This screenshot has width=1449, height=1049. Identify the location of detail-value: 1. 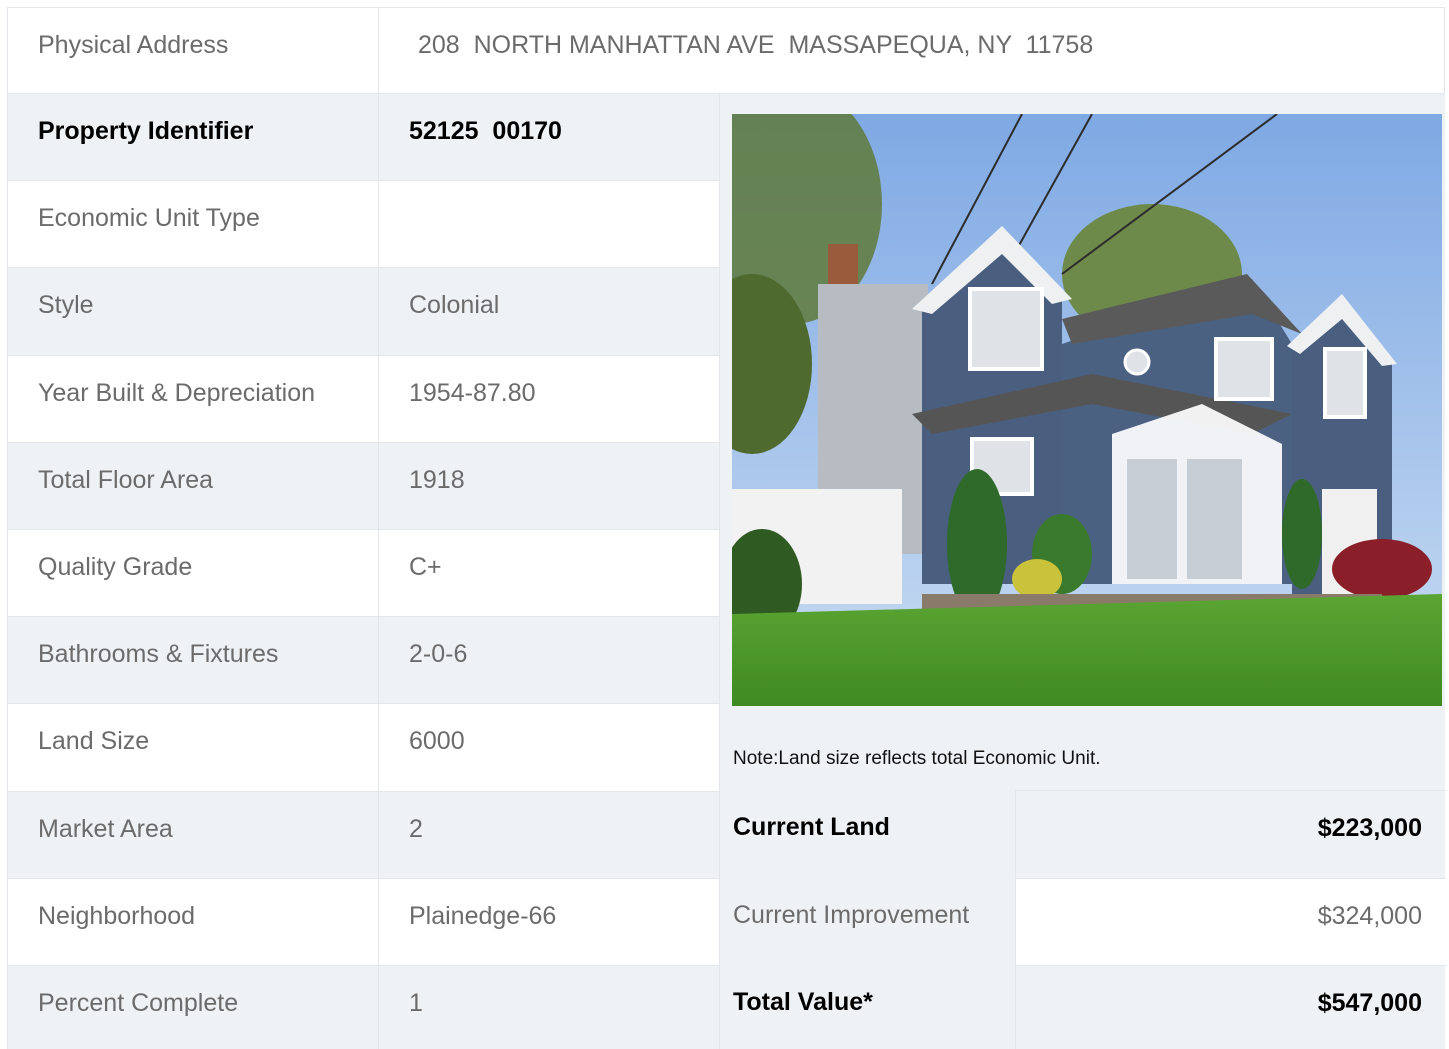
(416, 1002).